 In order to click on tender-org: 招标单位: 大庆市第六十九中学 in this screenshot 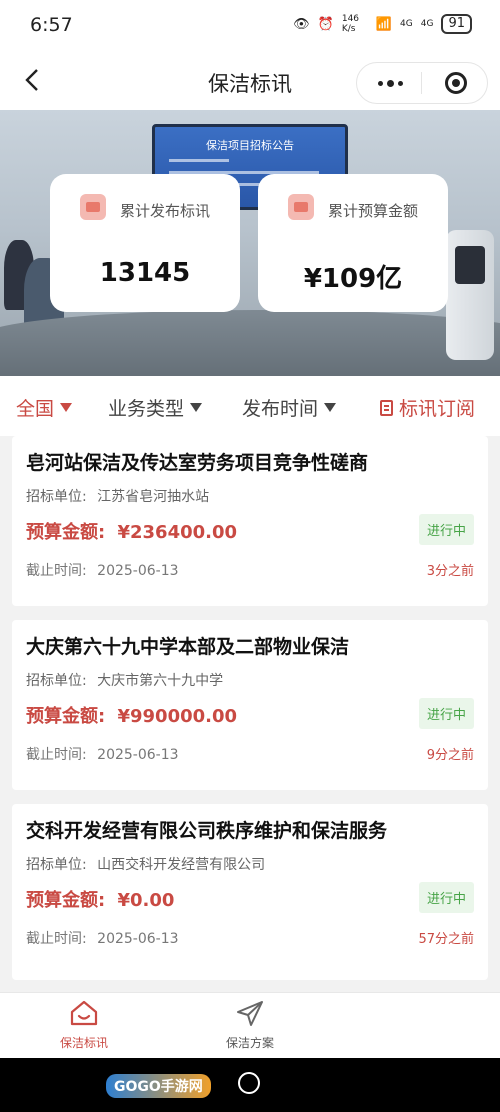, I will do `click(124, 680)`.